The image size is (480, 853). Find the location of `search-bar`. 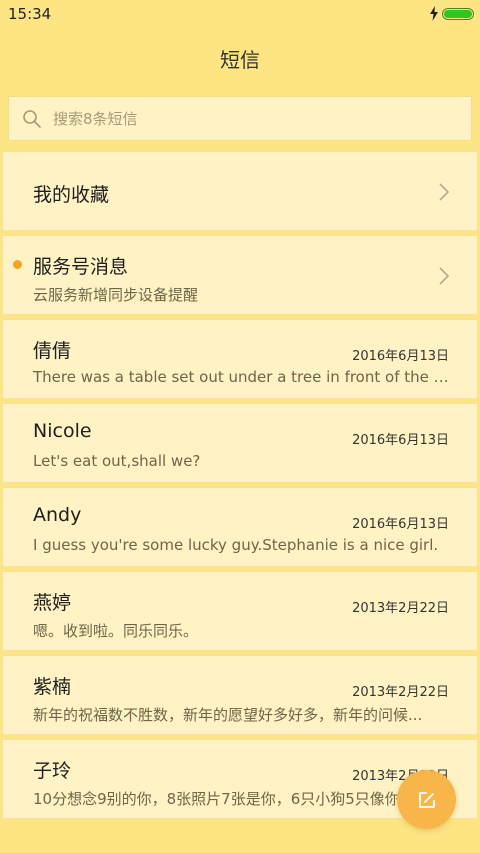

search-bar is located at coordinates (240, 118).